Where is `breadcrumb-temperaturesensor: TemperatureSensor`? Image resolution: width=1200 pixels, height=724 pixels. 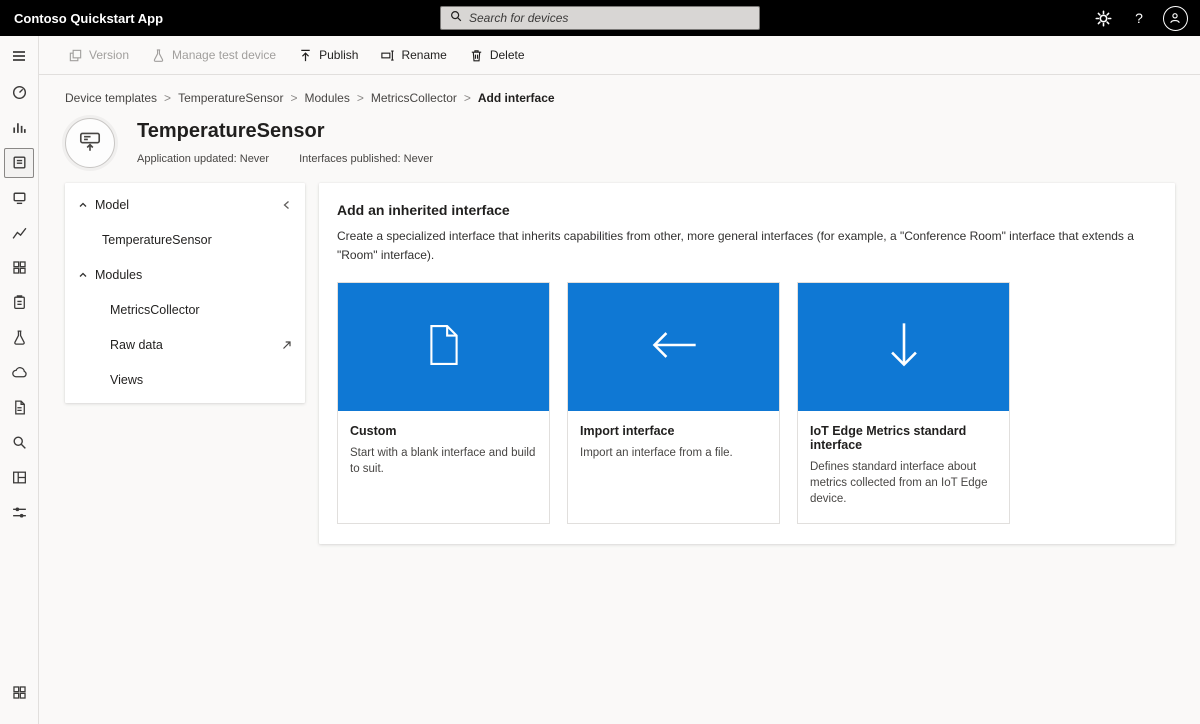 breadcrumb-temperaturesensor: TemperatureSensor is located at coordinates (230, 98).